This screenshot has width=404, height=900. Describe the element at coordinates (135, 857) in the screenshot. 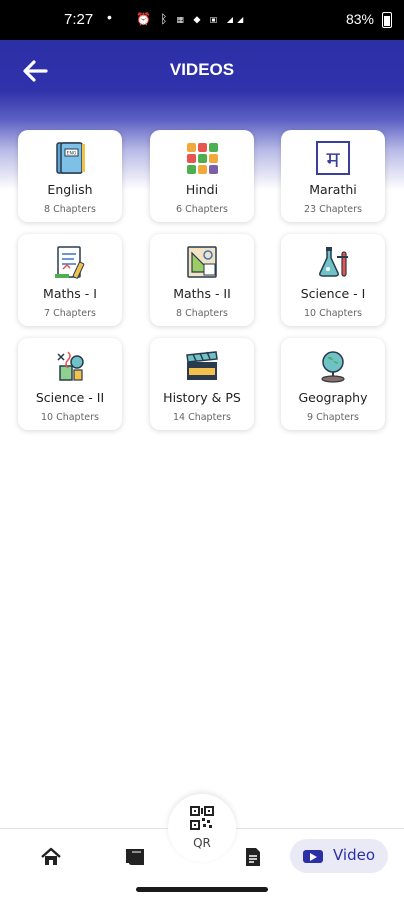

I see `book-icon` at that location.